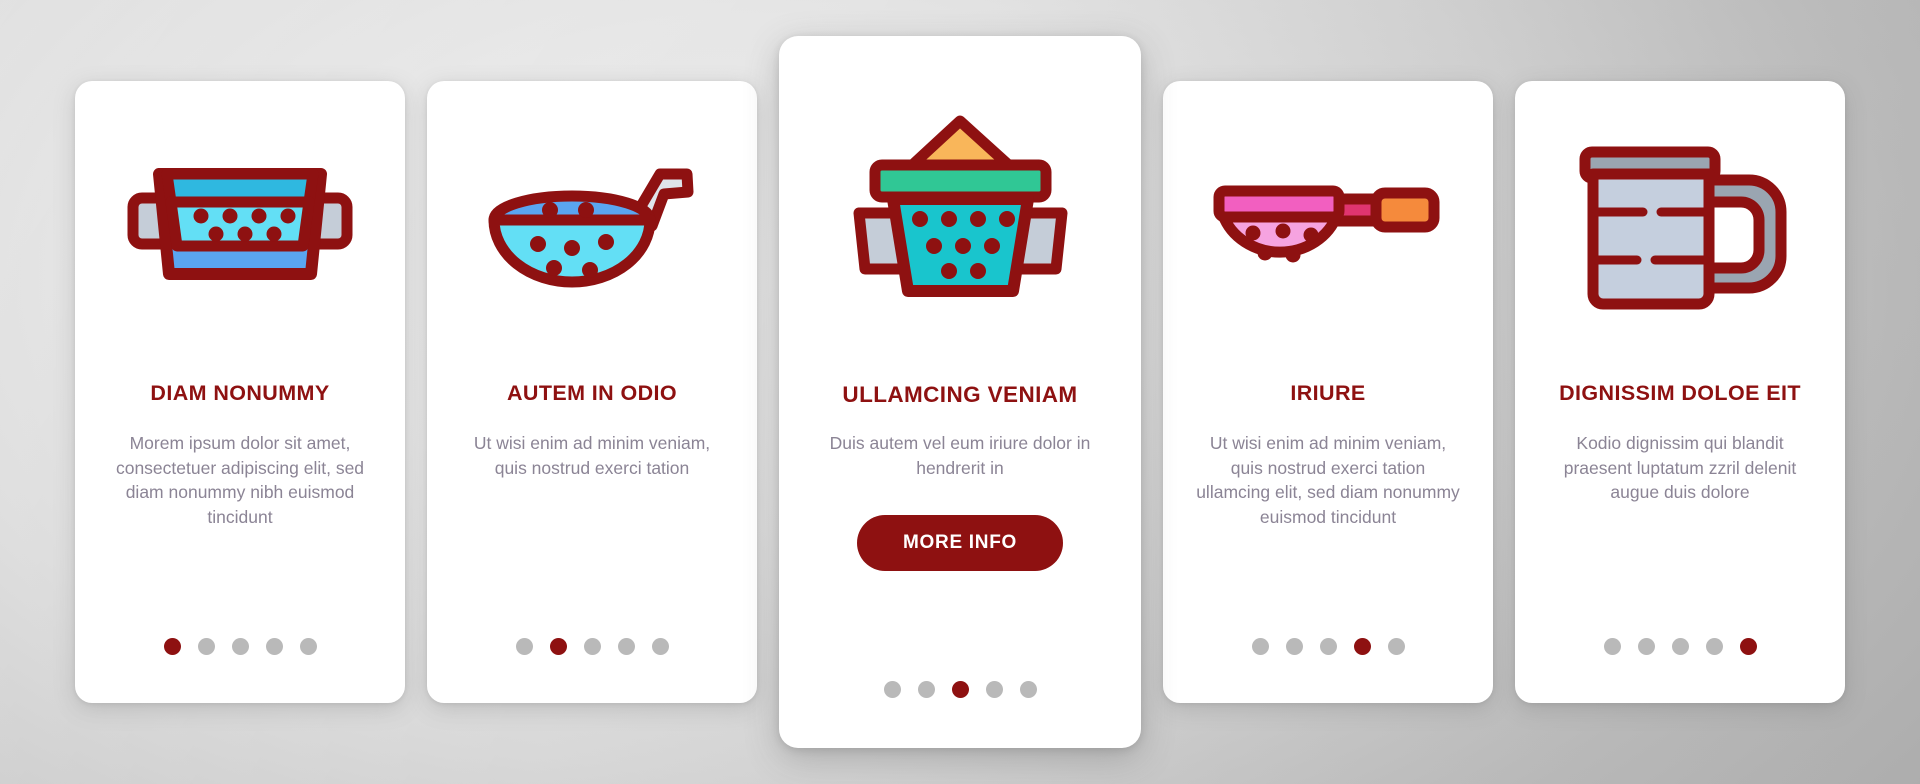  I want to click on card-title: DIGNISSIM DOLOE EIT, so click(1680, 393).